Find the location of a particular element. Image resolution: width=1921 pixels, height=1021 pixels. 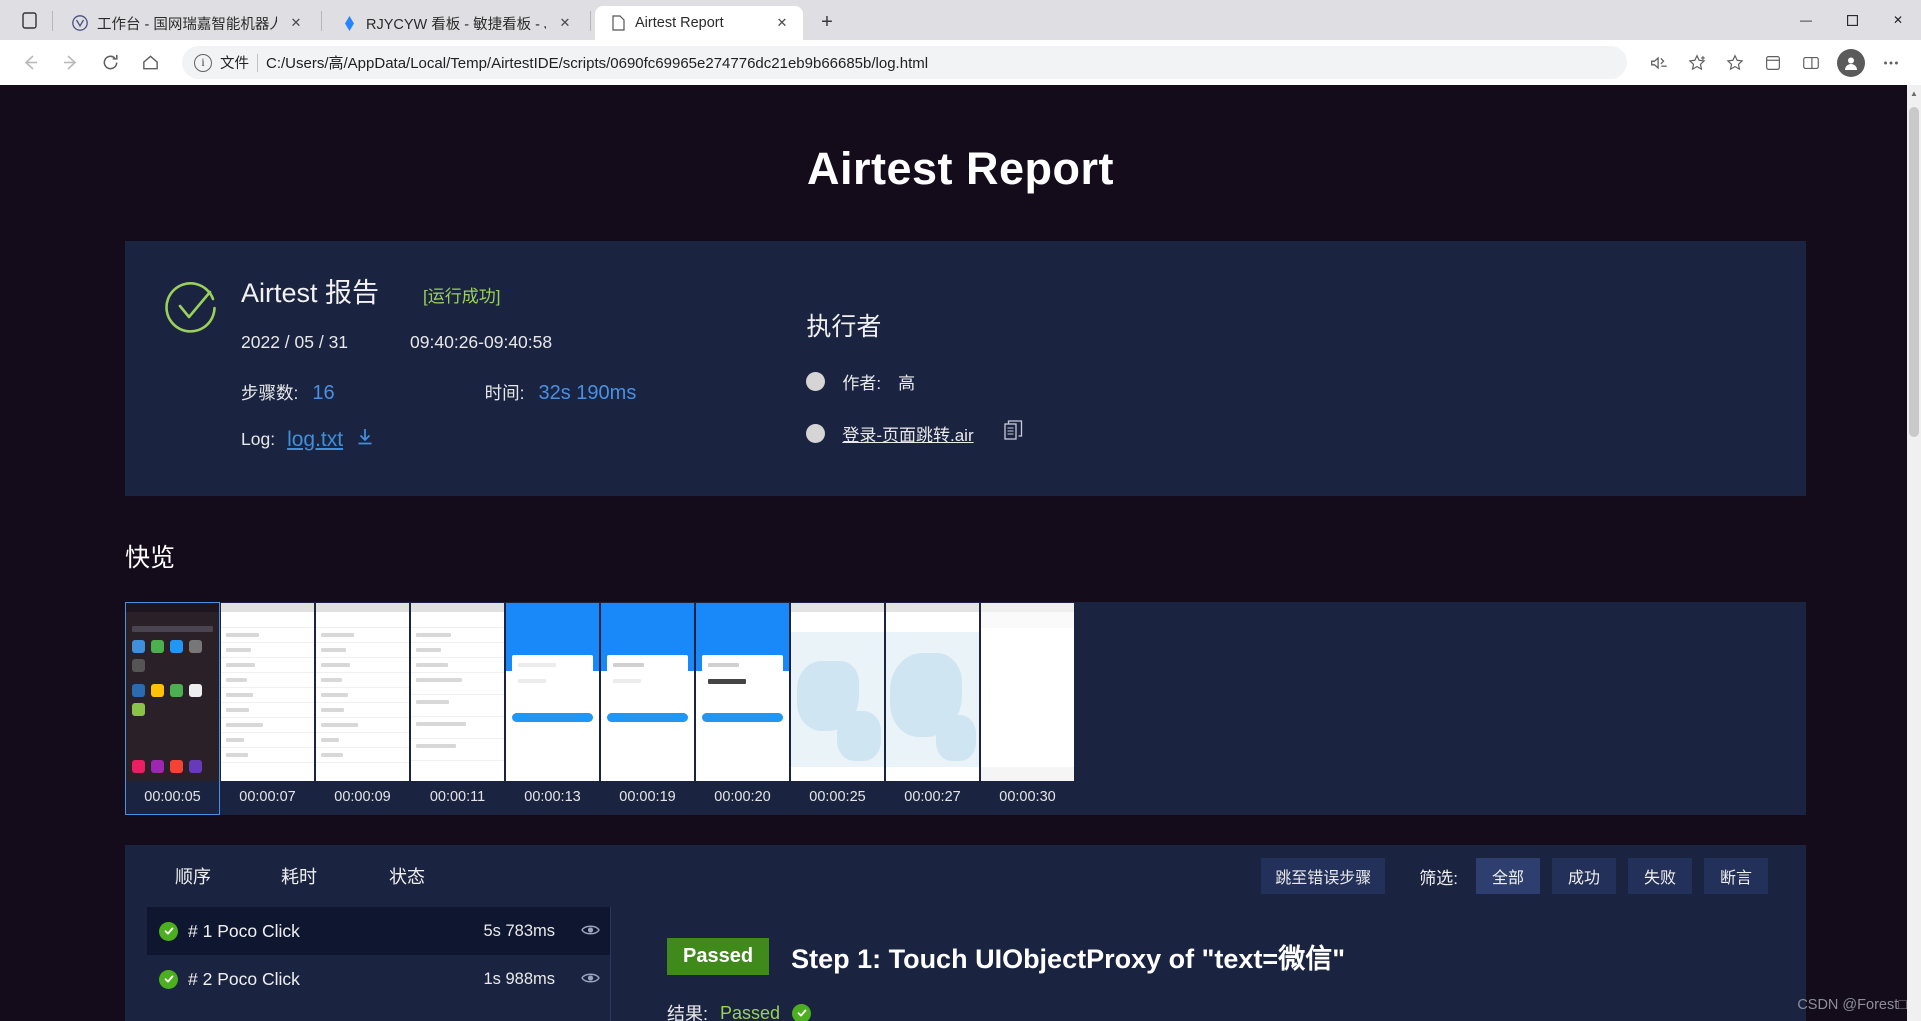

minimize-button: — is located at coordinates (1806, 20).